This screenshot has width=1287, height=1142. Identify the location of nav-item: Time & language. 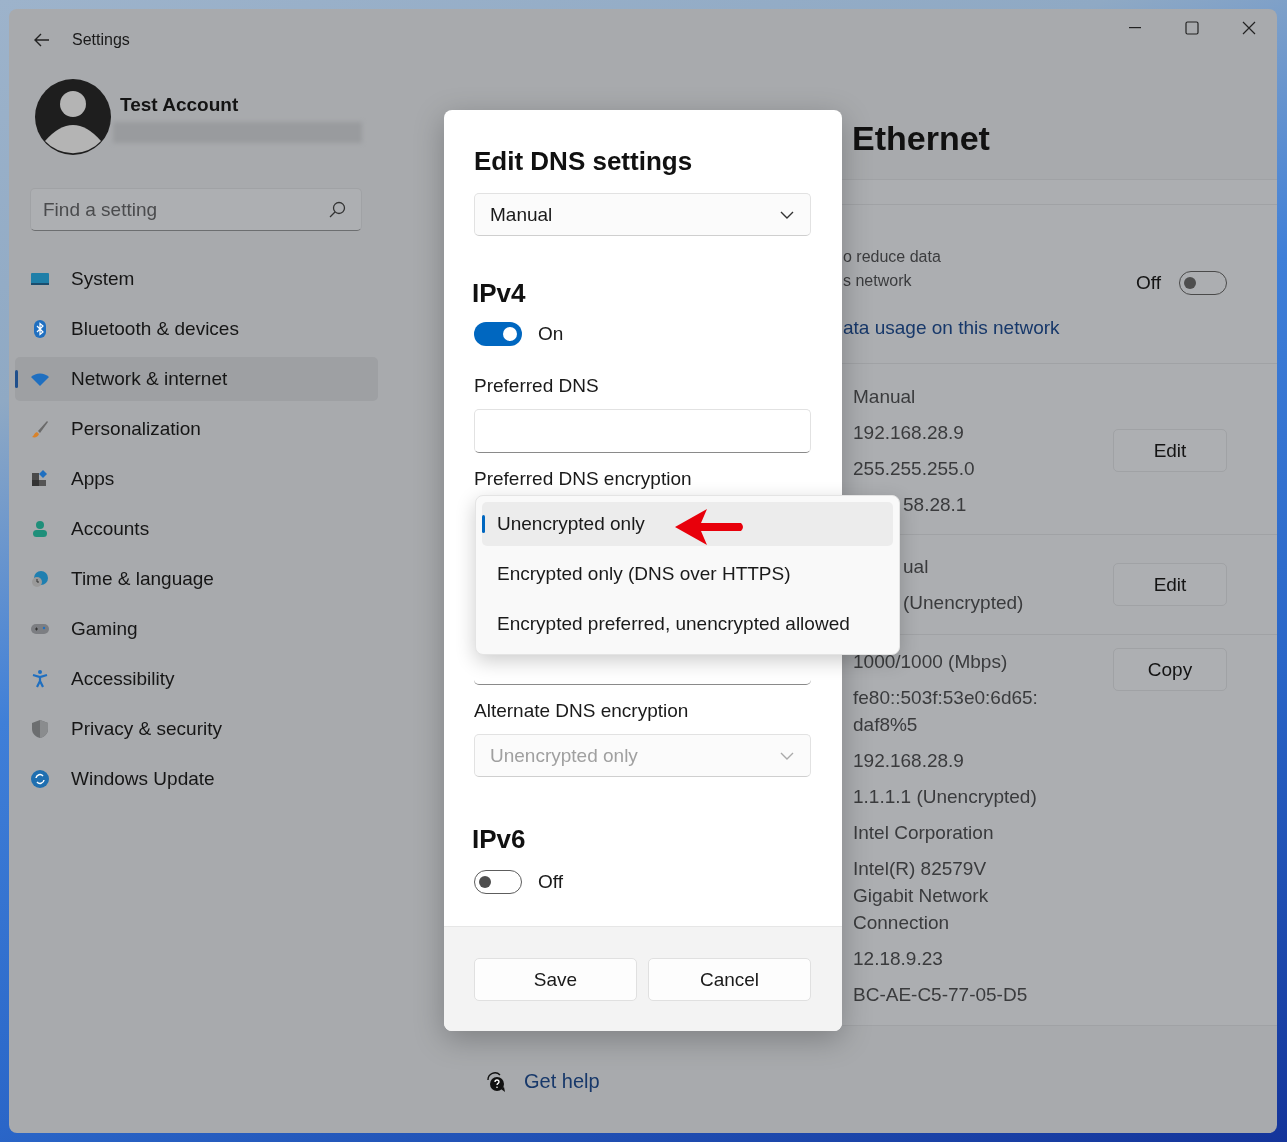
(196, 579).